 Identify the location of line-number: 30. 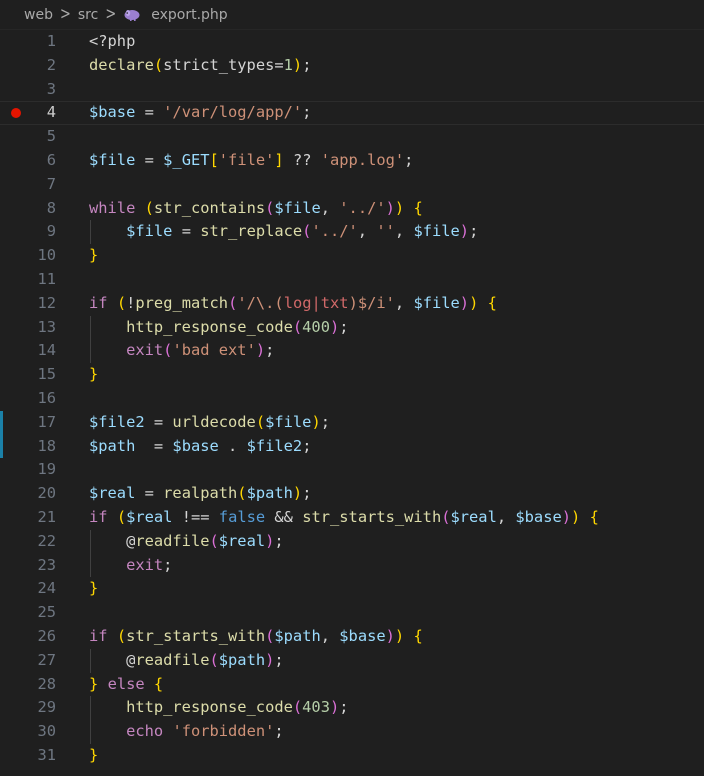
(46, 731).